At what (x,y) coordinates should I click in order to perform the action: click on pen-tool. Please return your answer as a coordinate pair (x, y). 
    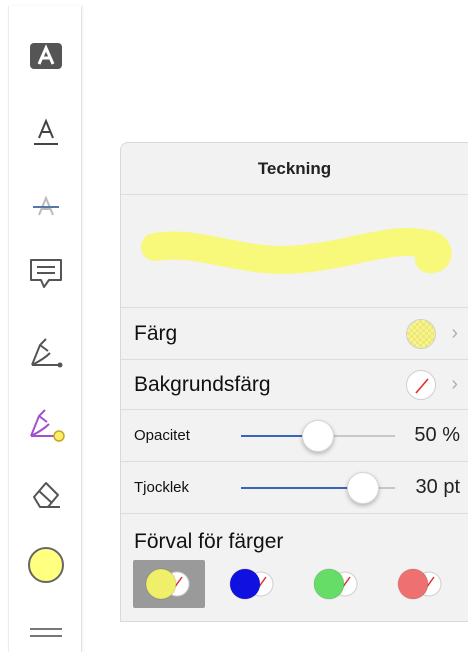
    Looking at the image, I should click on (46, 351).